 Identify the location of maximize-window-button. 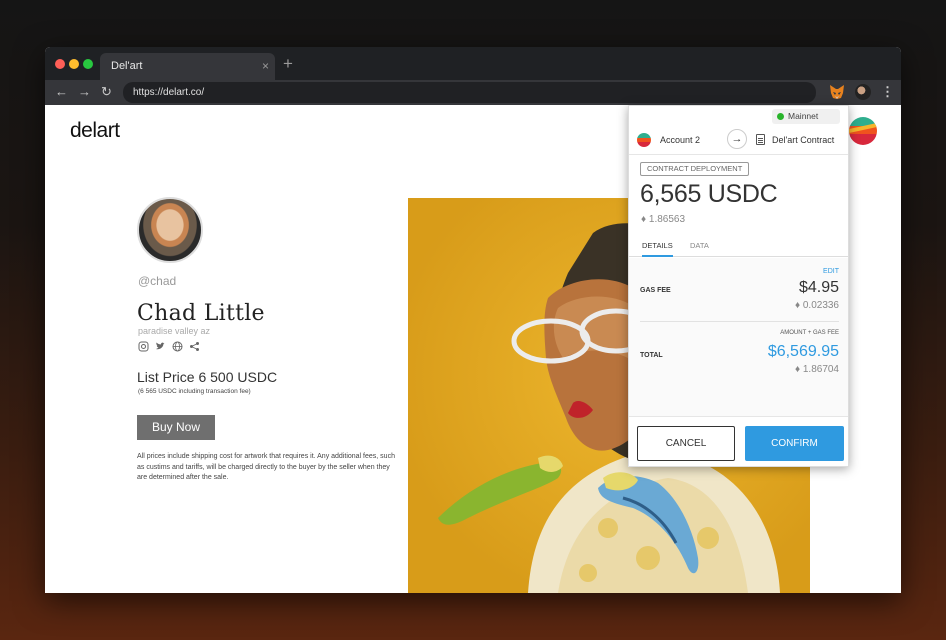
(88, 64).